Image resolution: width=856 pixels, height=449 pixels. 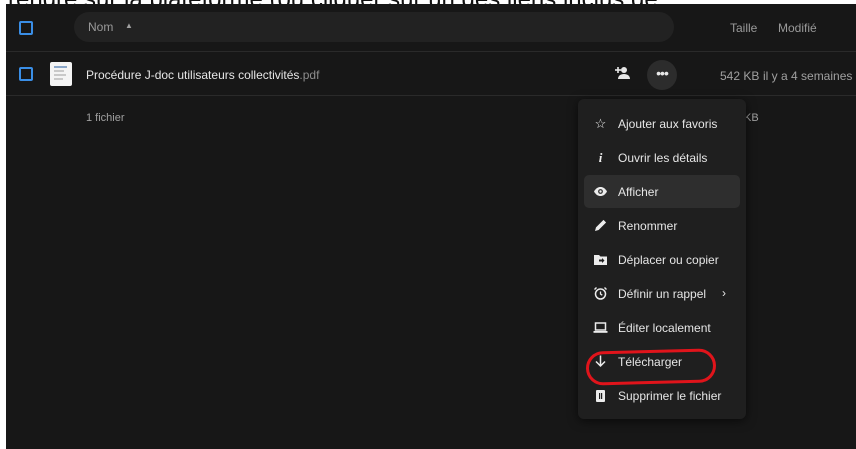 I want to click on header-name-column, so click(x=374, y=27).